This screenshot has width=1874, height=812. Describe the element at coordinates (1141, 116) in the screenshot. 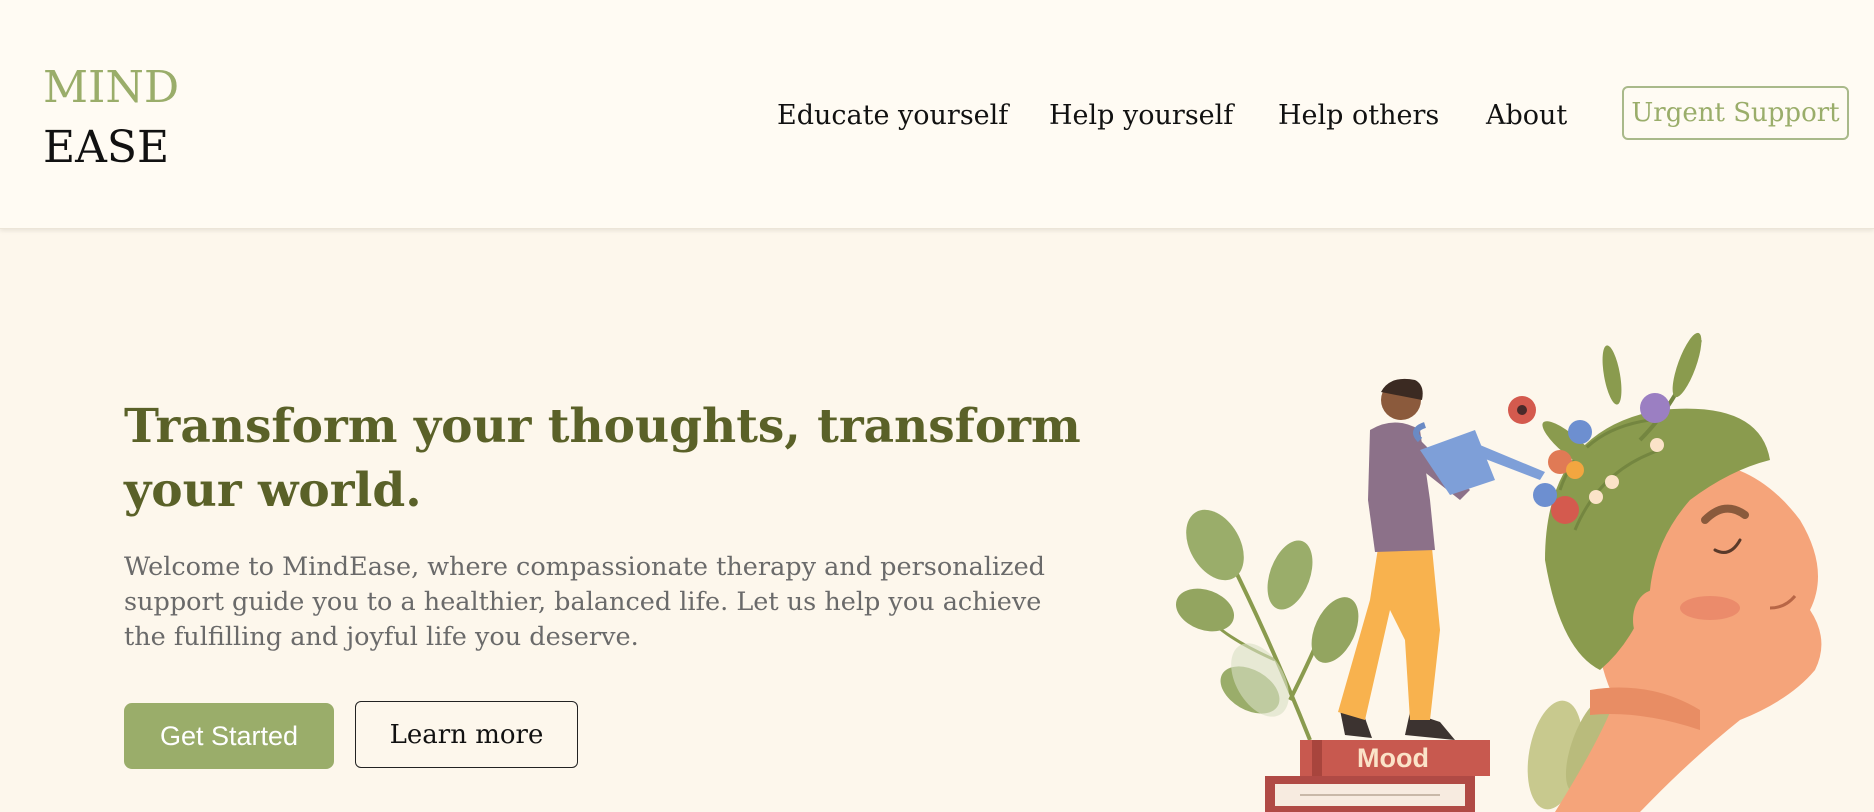

I see `nav-help-yourself: Help yourself` at that location.